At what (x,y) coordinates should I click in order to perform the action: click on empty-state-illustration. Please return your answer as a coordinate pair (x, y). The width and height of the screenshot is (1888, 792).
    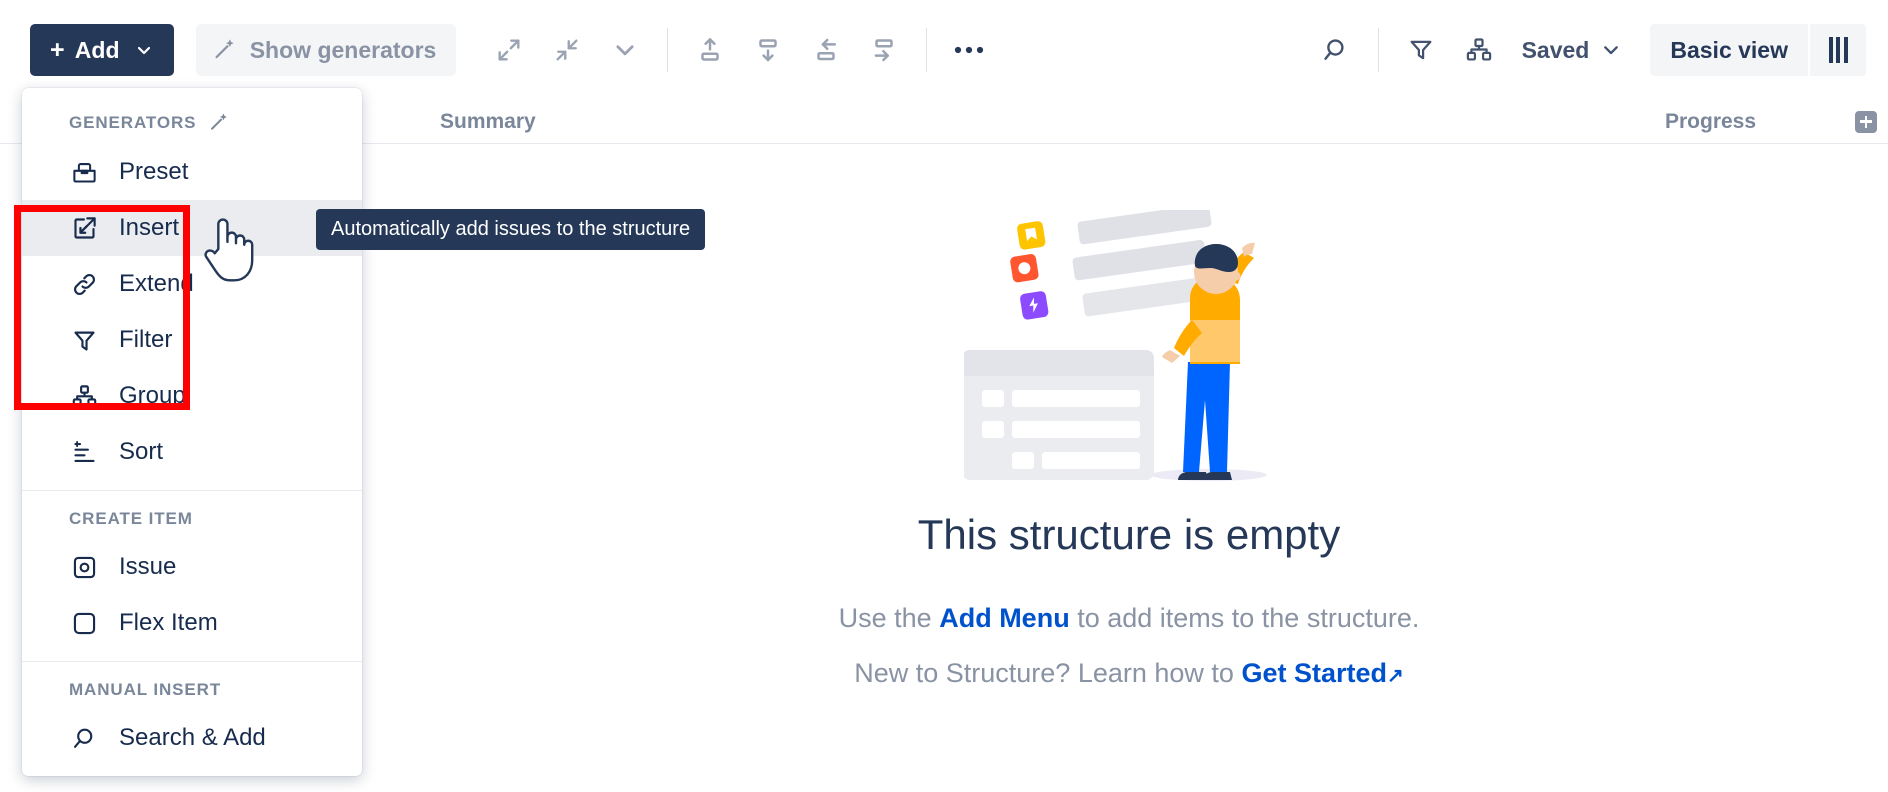
    Looking at the image, I should click on (1129, 347).